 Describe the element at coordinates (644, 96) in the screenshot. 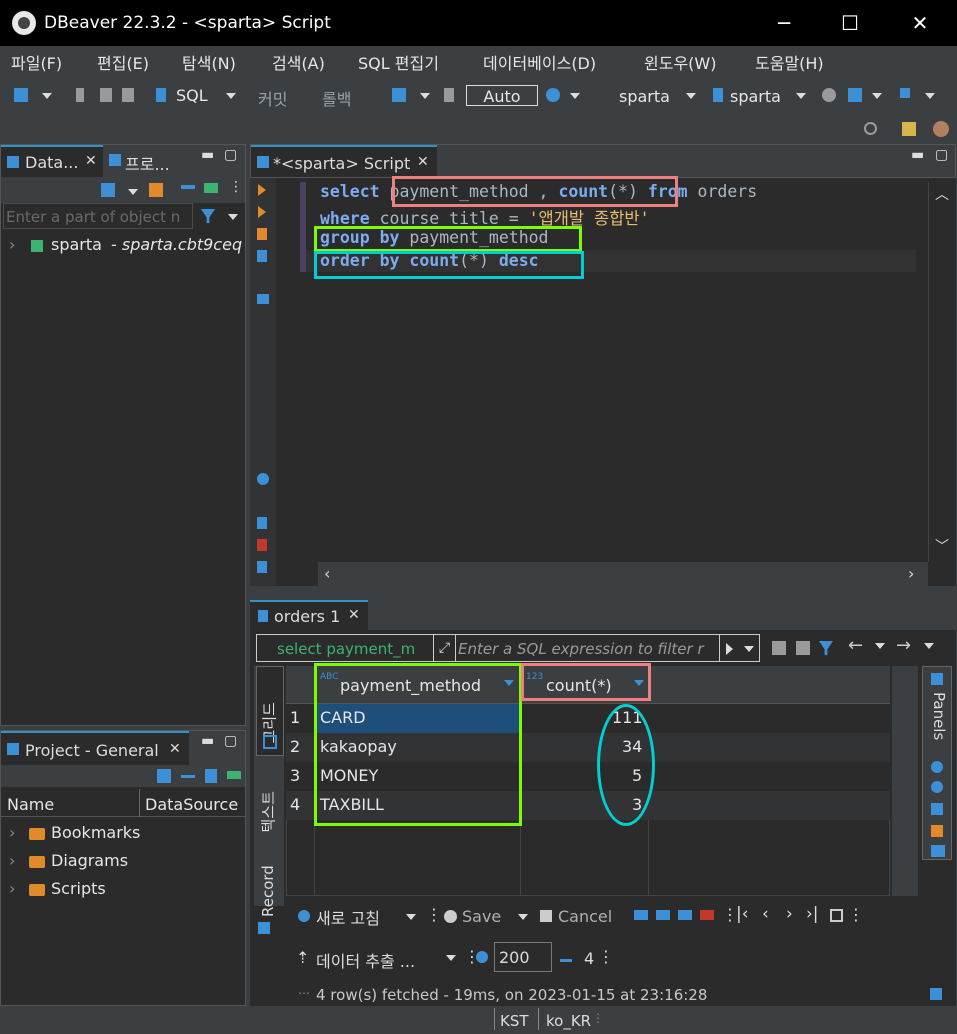

I see `active-datasource: sparta` at that location.